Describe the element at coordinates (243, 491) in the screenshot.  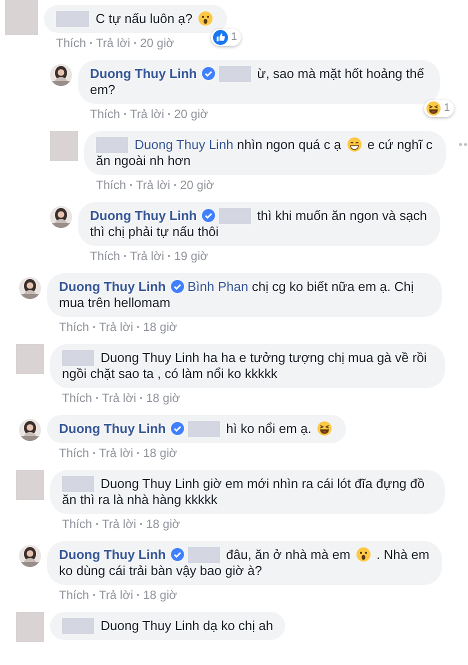
I see `comment-text: Duong Thuy Linh giờ em mới nhìn ra cái lót đĩa đựng đồ ăn thì ra là nhà hàng kkkkk` at that location.